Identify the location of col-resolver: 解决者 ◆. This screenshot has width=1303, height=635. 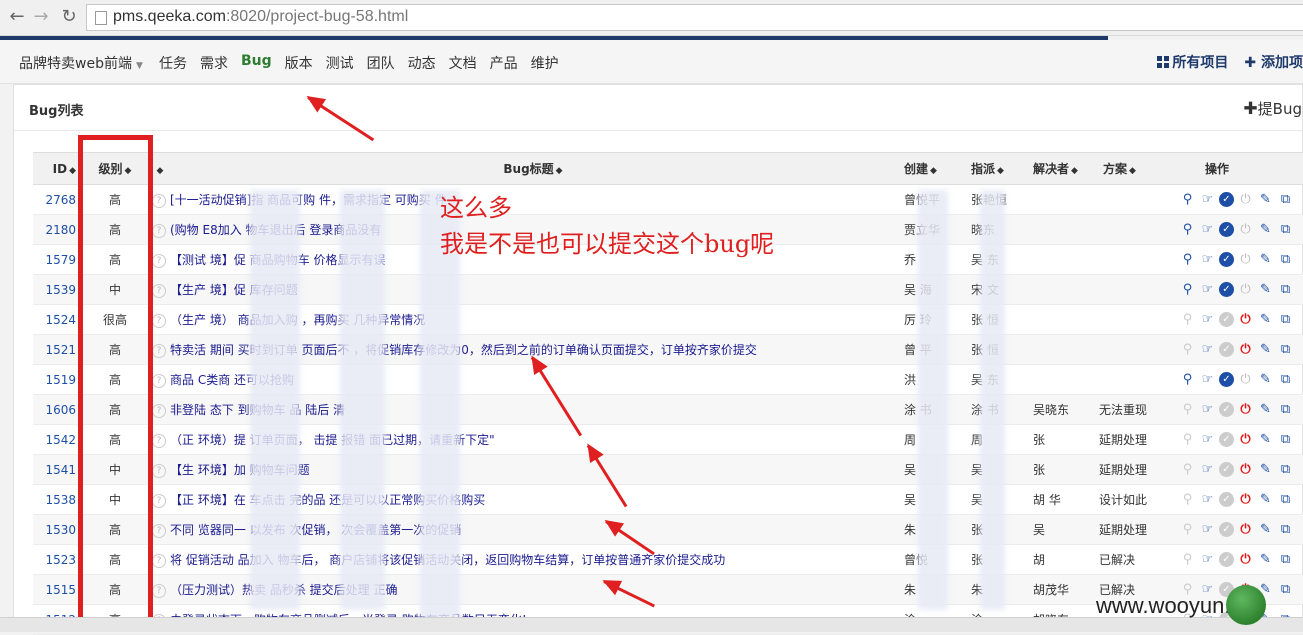
(1060, 168).